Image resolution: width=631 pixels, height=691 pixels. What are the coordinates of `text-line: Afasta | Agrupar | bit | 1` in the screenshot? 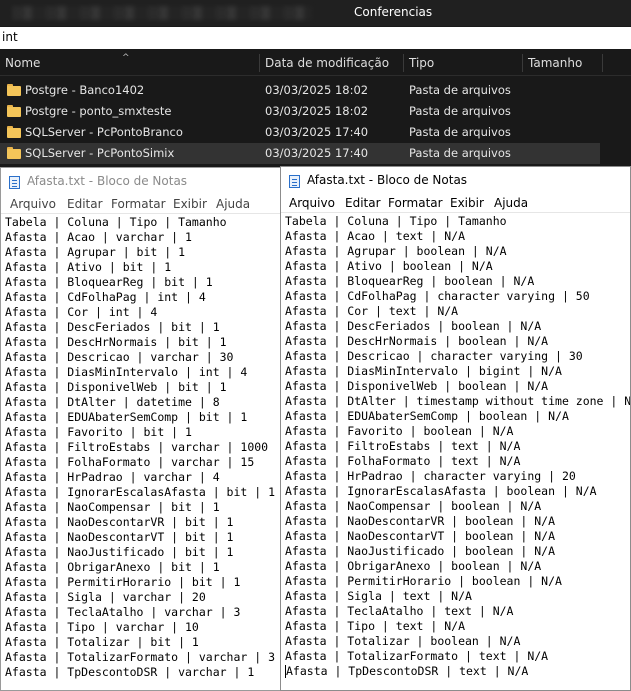 It's located at (95, 252).